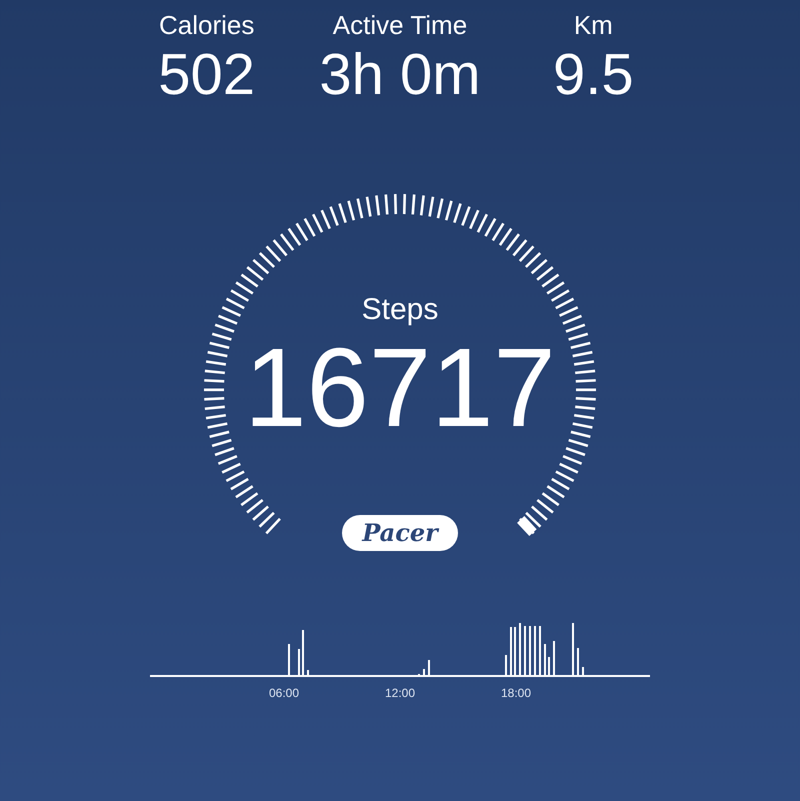  I want to click on step-count: 16717, so click(400, 388).